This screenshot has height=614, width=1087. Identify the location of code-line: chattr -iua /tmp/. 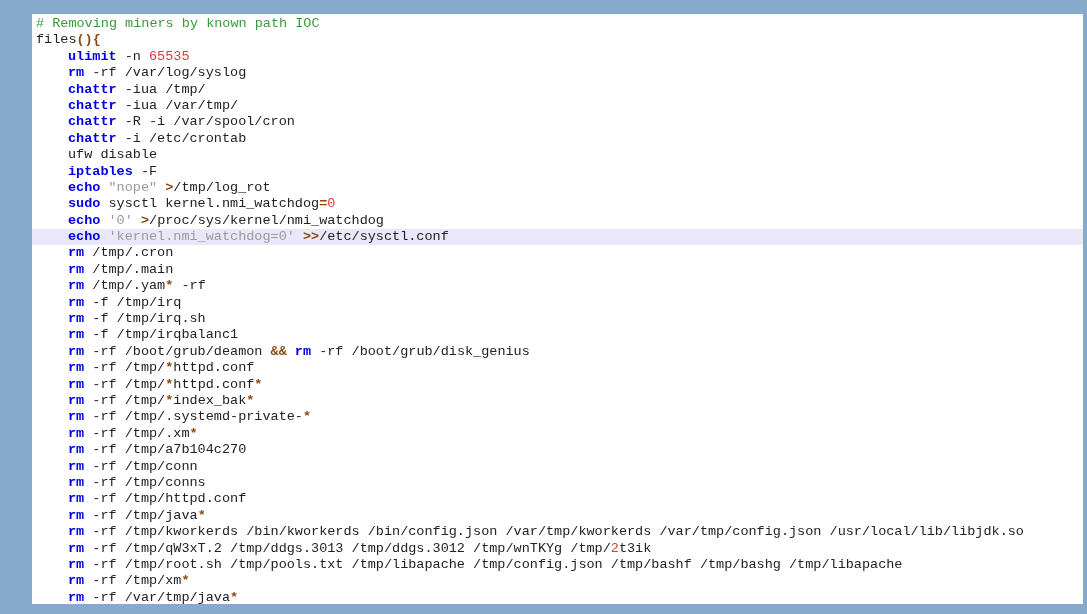
(137, 89).